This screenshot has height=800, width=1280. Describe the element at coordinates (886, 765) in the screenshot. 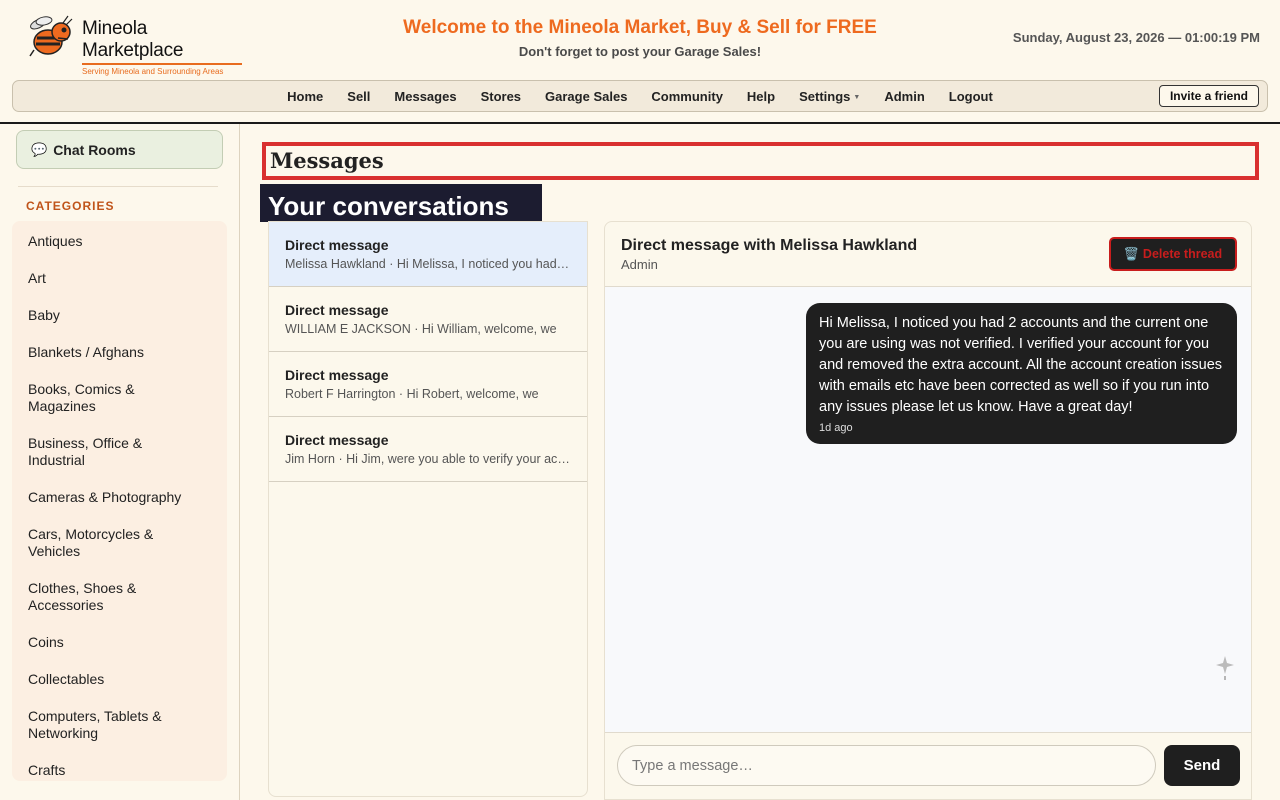

I see `message-input` at that location.